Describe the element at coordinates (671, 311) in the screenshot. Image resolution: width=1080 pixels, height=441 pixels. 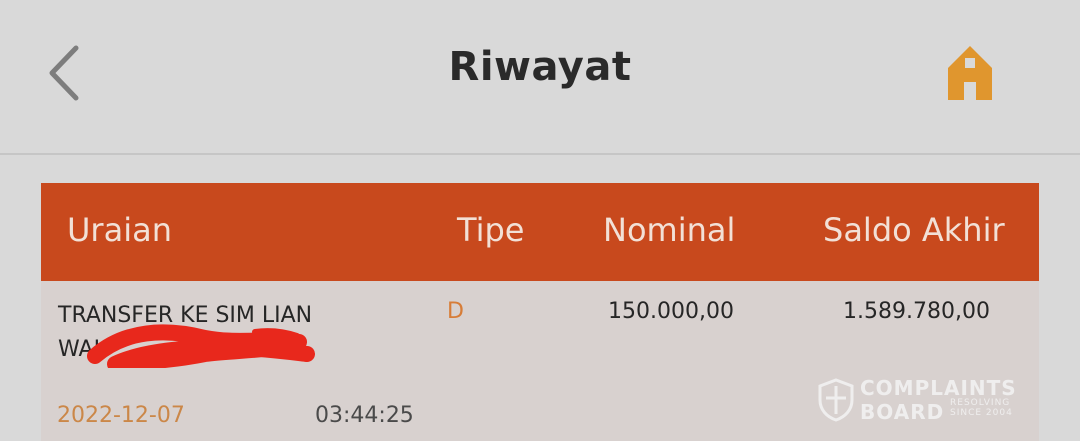
I see `row-nominal: 150.000,00` at that location.